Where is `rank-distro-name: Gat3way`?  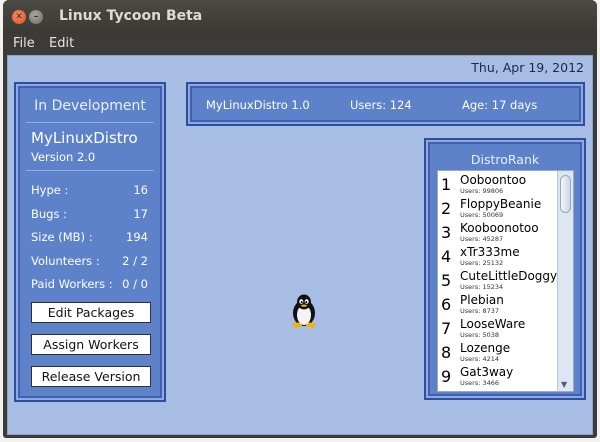 rank-distro-name: Gat3way is located at coordinates (487, 372).